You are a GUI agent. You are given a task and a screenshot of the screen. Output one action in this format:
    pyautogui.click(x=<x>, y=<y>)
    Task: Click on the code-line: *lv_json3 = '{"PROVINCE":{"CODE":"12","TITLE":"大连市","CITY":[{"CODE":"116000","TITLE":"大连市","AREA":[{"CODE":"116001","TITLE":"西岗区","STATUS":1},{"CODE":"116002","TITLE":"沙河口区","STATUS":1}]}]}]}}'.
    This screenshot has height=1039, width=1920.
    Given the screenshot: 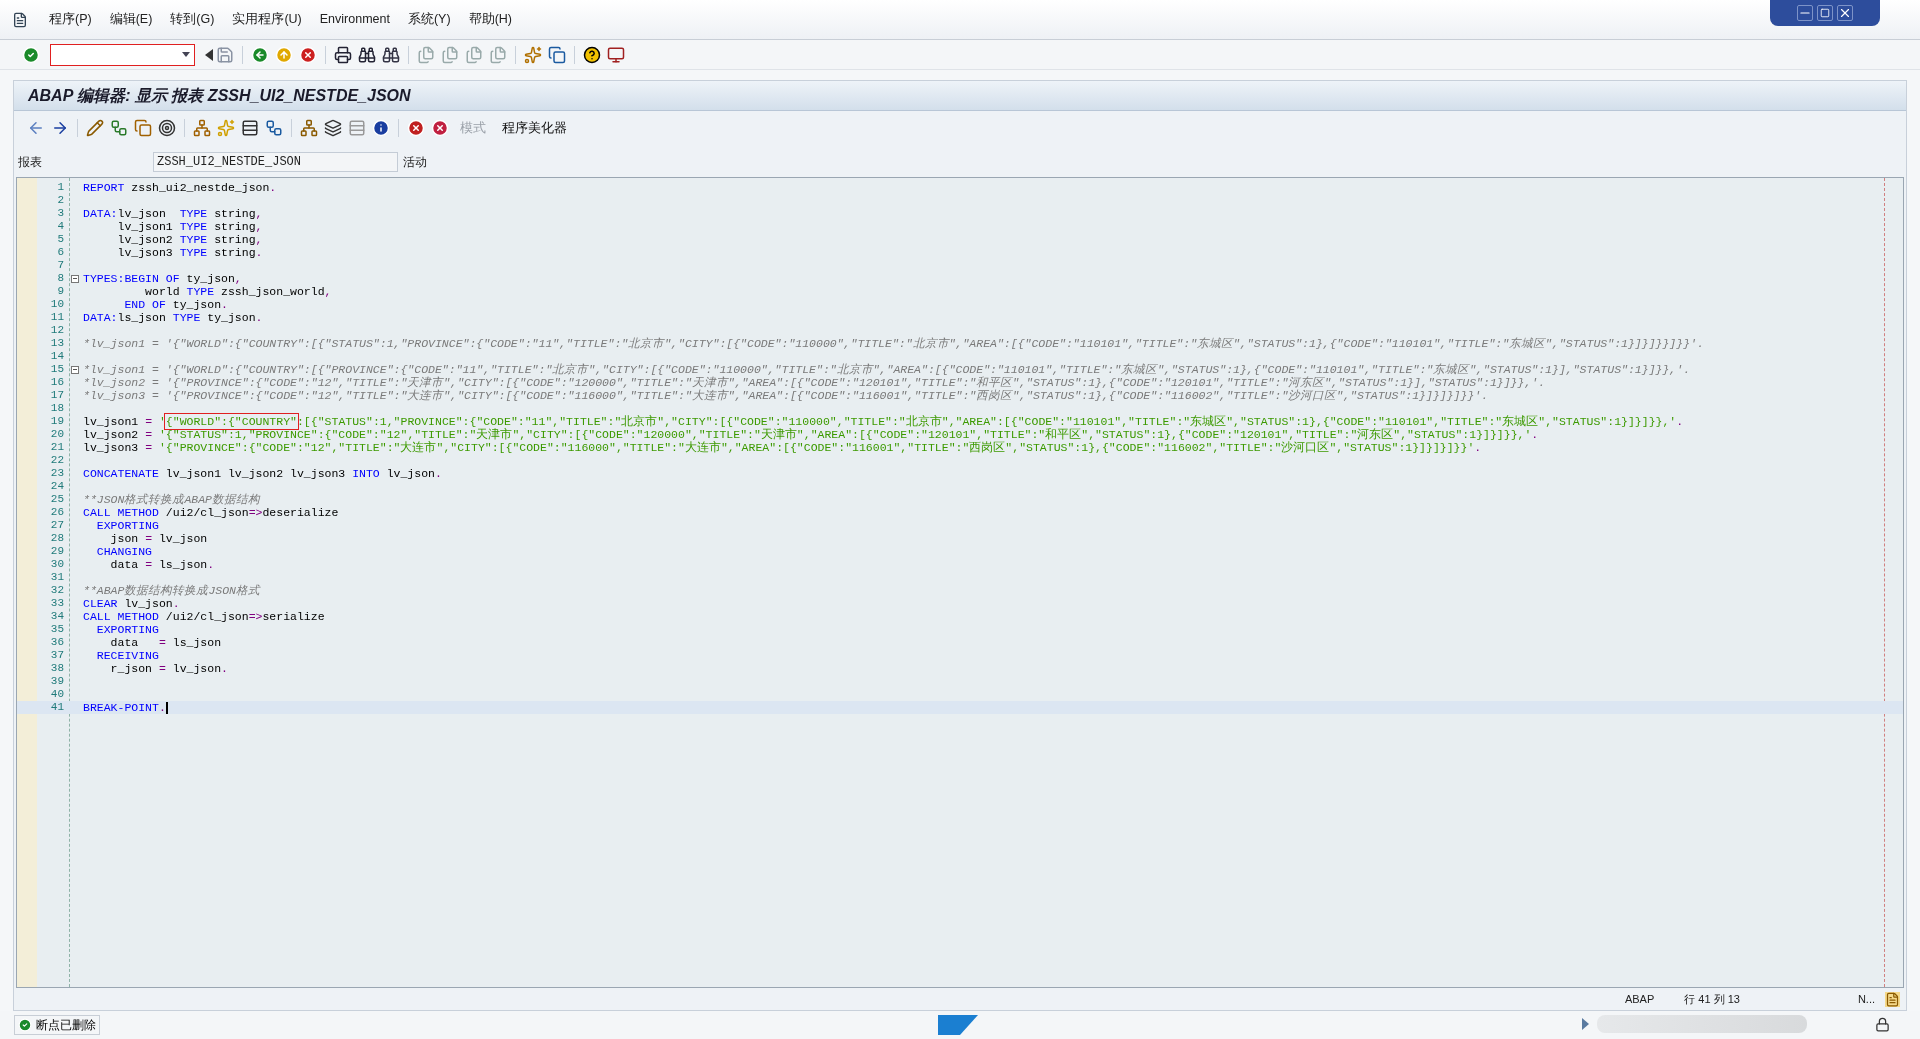 What is the action you would take?
    pyautogui.click(x=786, y=395)
    